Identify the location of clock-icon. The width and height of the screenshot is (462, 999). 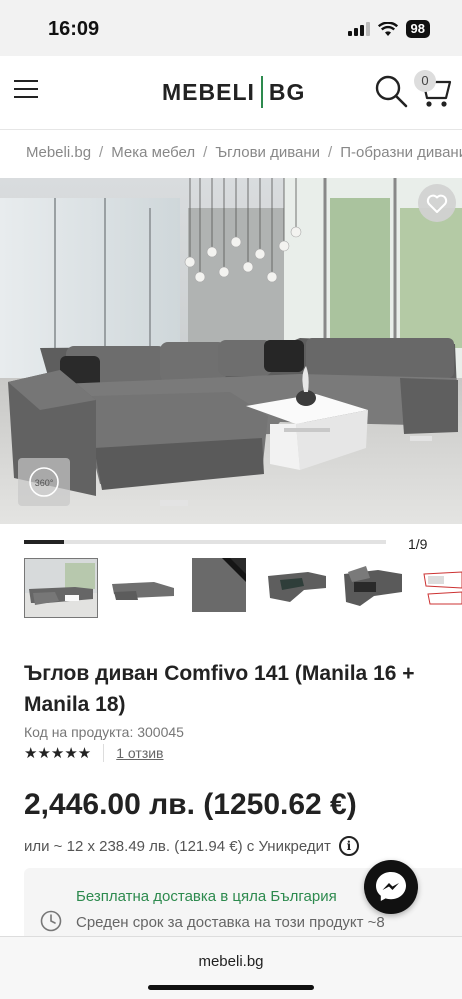
(51, 921).